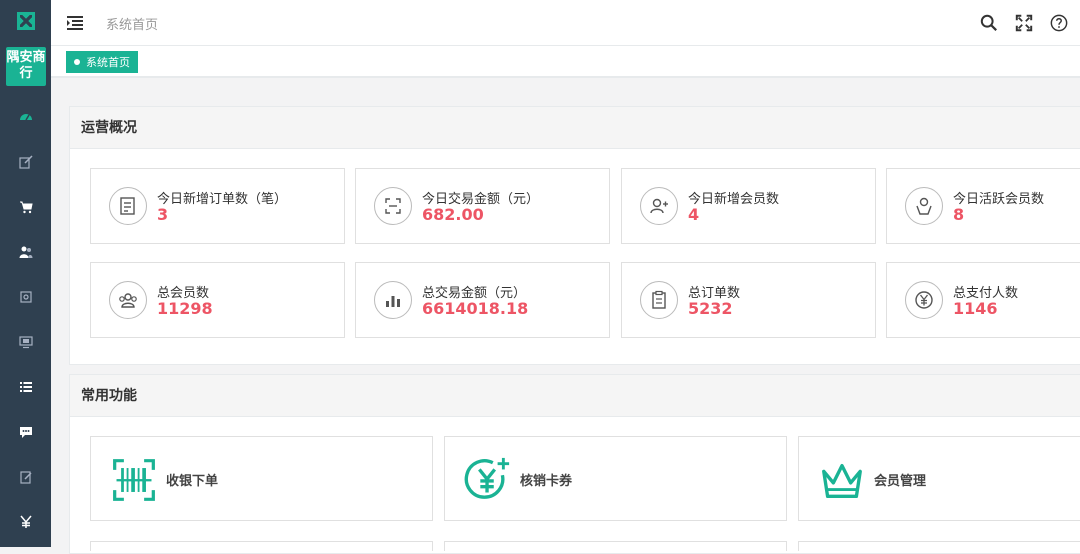 The width and height of the screenshot is (1080, 554). What do you see at coordinates (659, 300) in the screenshot?
I see `clipboard-icon` at bounding box center [659, 300].